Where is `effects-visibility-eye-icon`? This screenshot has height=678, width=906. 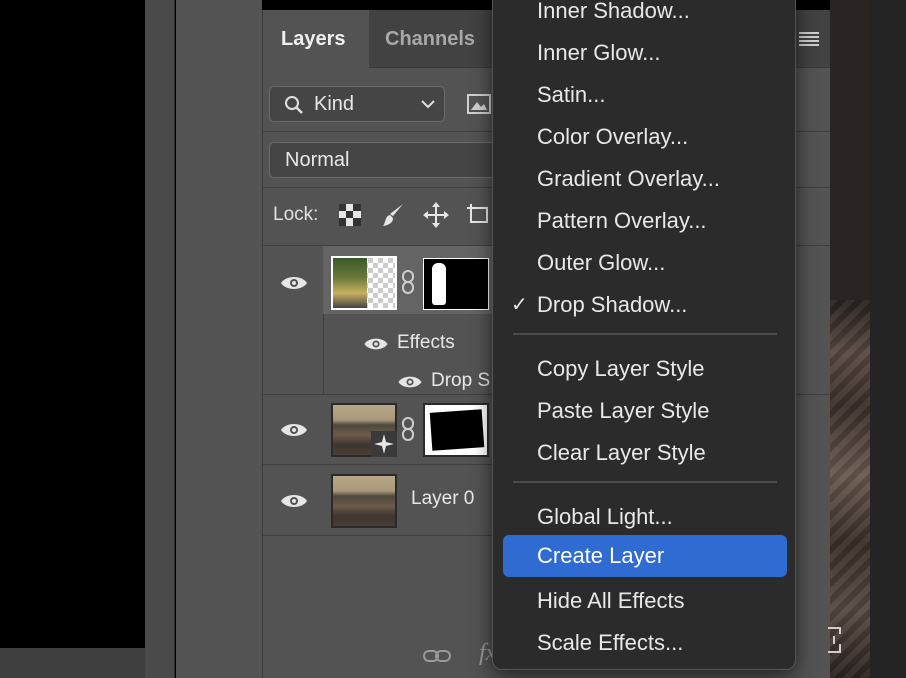 effects-visibility-eye-icon is located at coordinates (376, 344).